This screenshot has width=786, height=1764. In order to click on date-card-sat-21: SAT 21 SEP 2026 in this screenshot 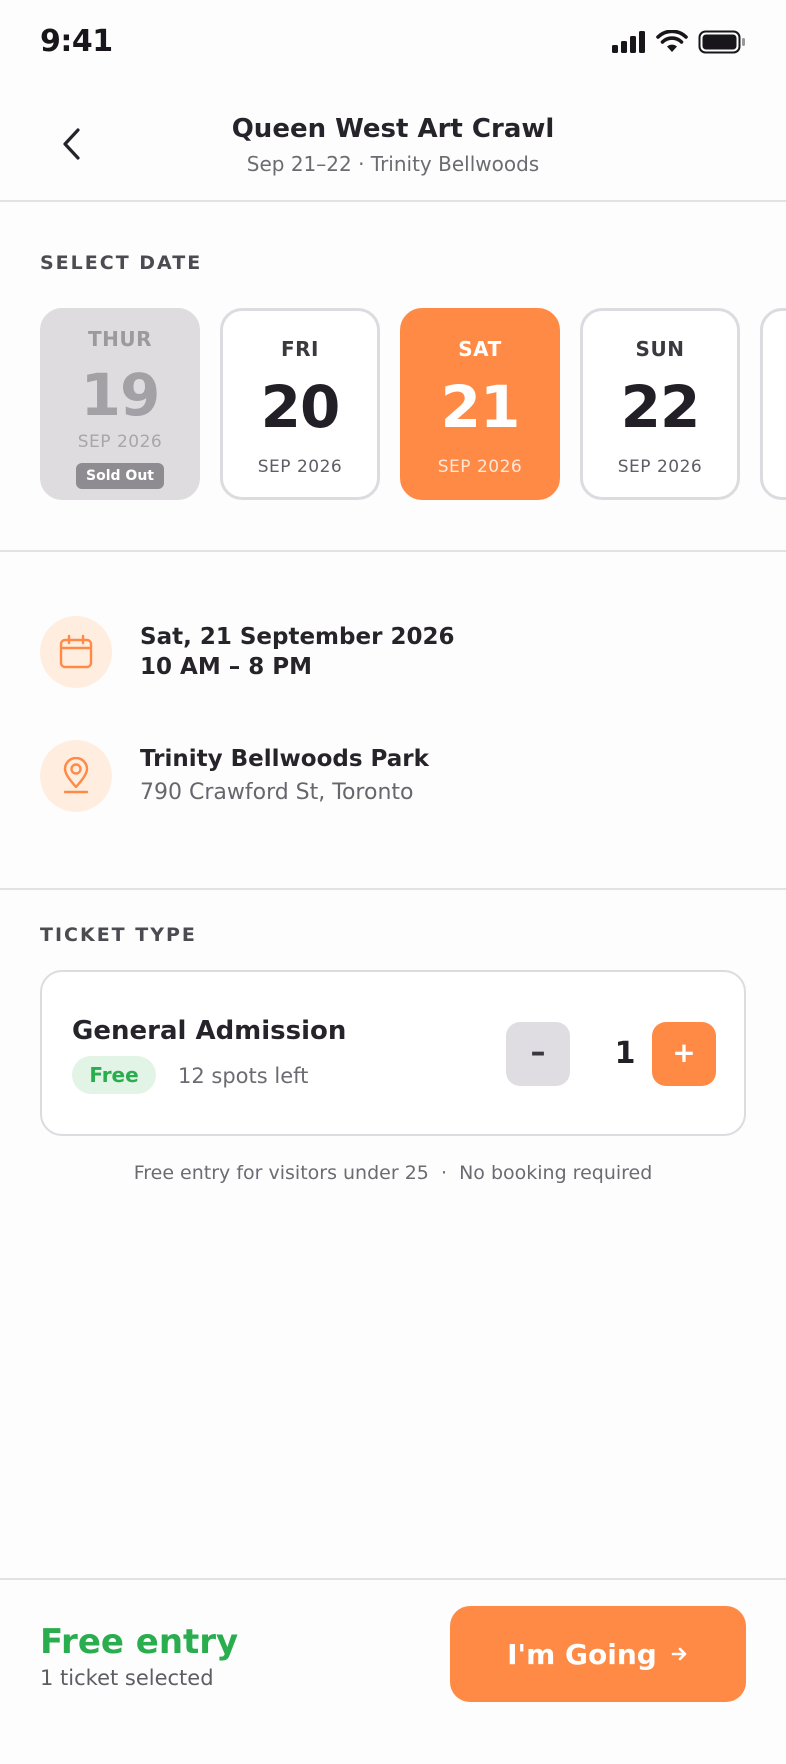, I will do `click(480, 404)`.